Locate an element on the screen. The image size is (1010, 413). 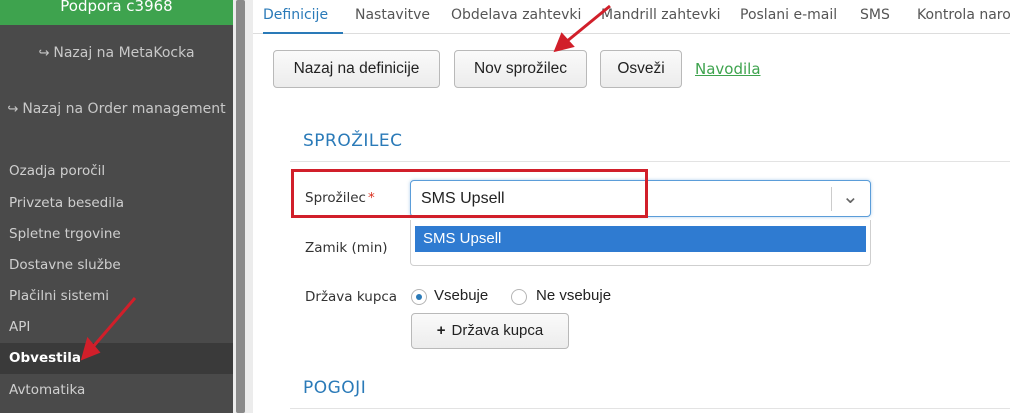
support-label: Podpora c3968 is located at coordinates (116, 12).